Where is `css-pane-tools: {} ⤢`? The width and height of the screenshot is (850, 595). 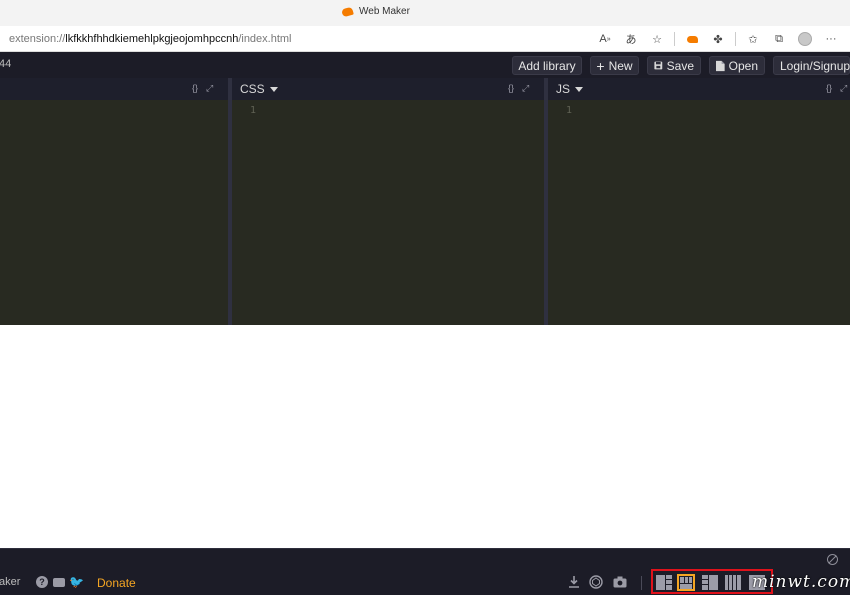
css-pane-tools: {} ⤢ is located at coordinates (518, 88).